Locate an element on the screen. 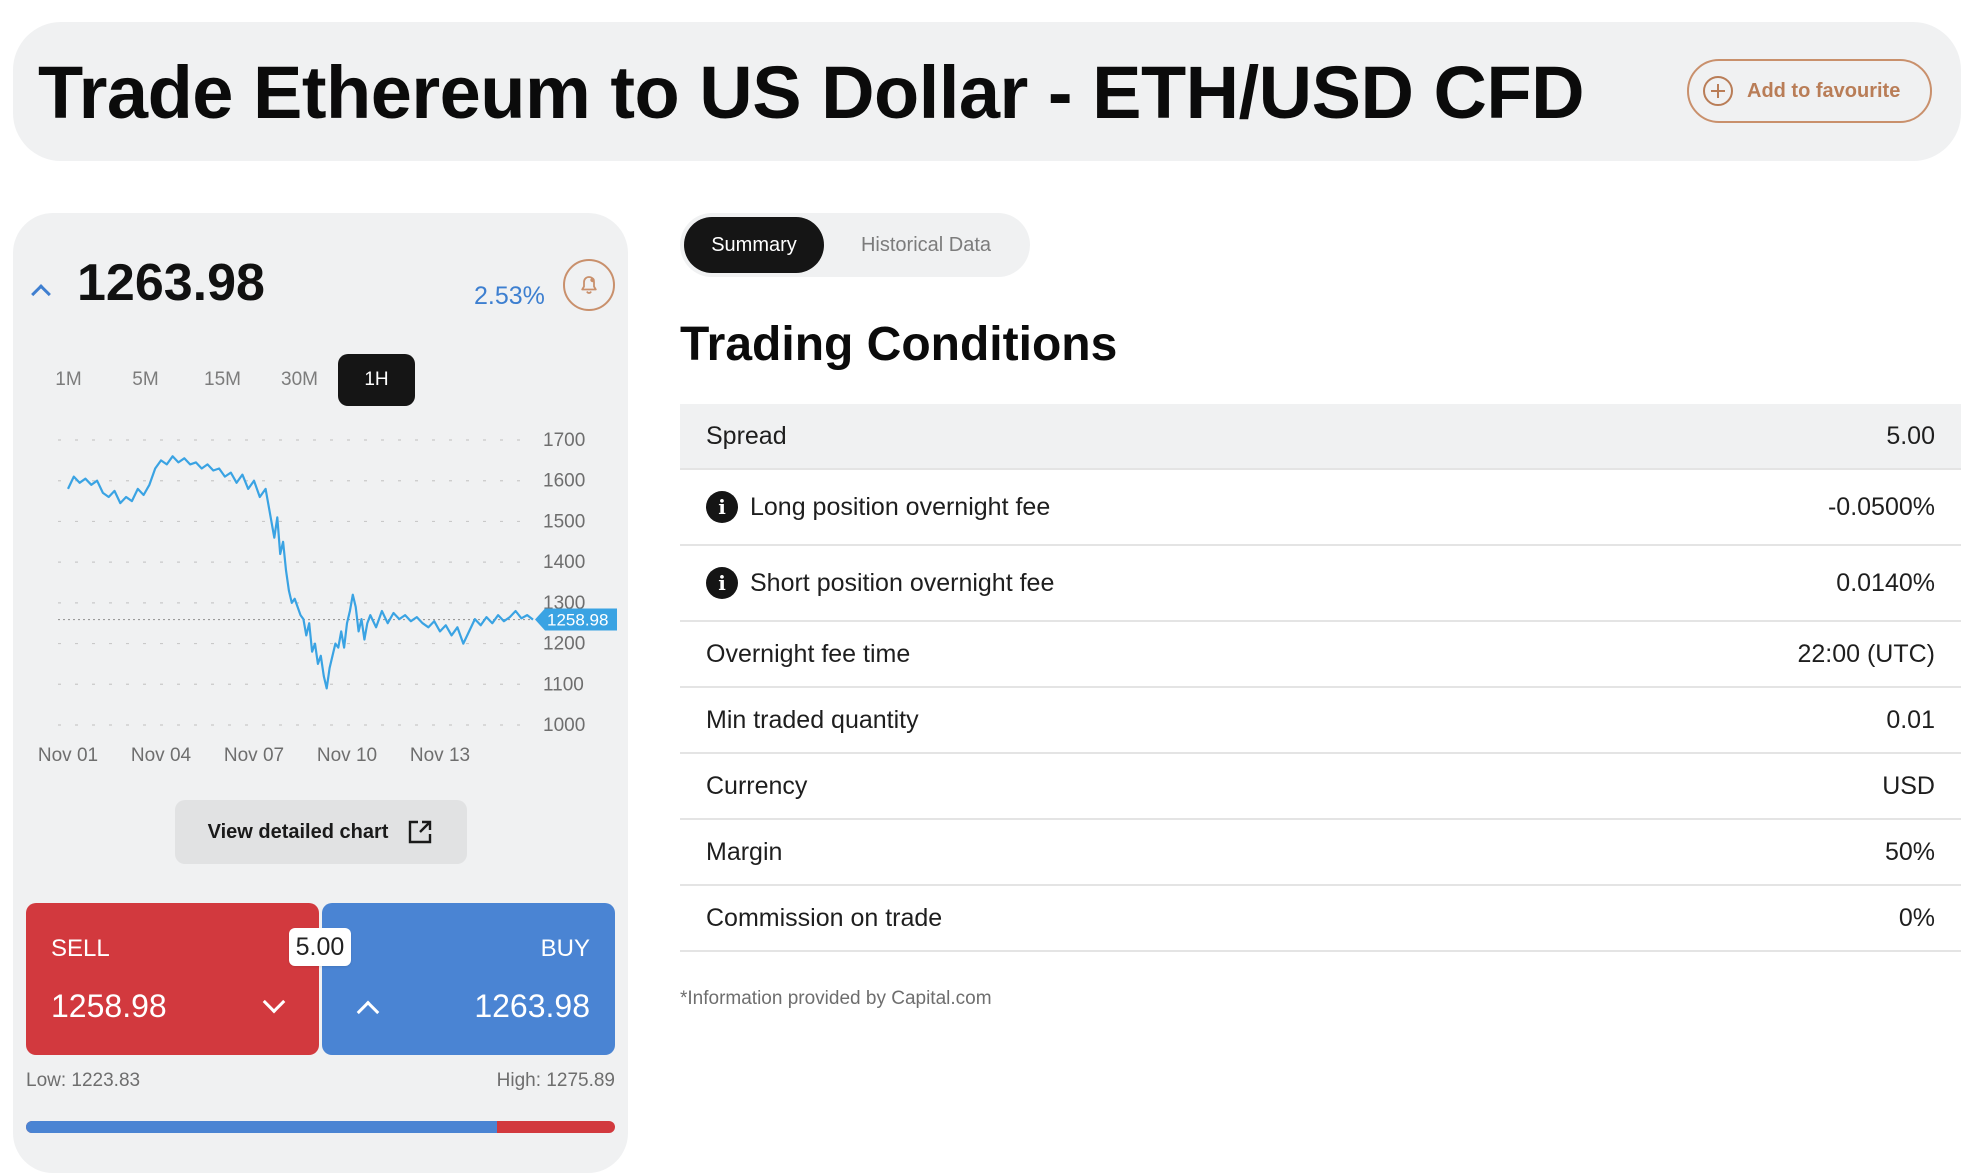  condition-row: Margin 50% is located at coordinates (1320, 853).